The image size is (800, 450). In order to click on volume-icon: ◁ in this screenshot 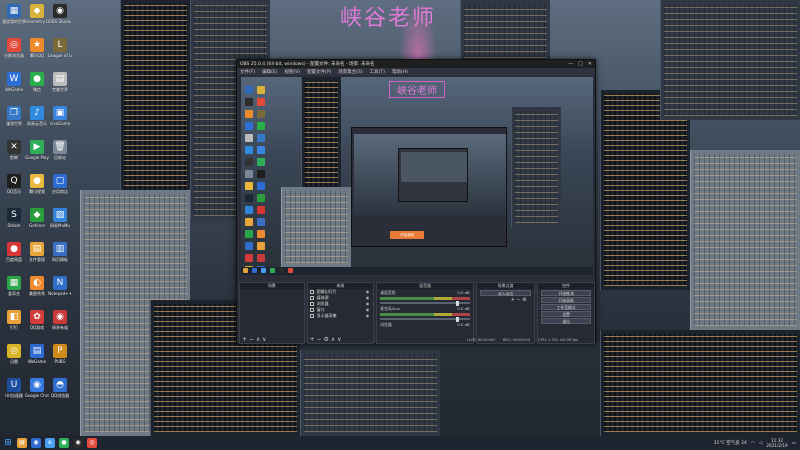, I will do `click(760, 443)`.